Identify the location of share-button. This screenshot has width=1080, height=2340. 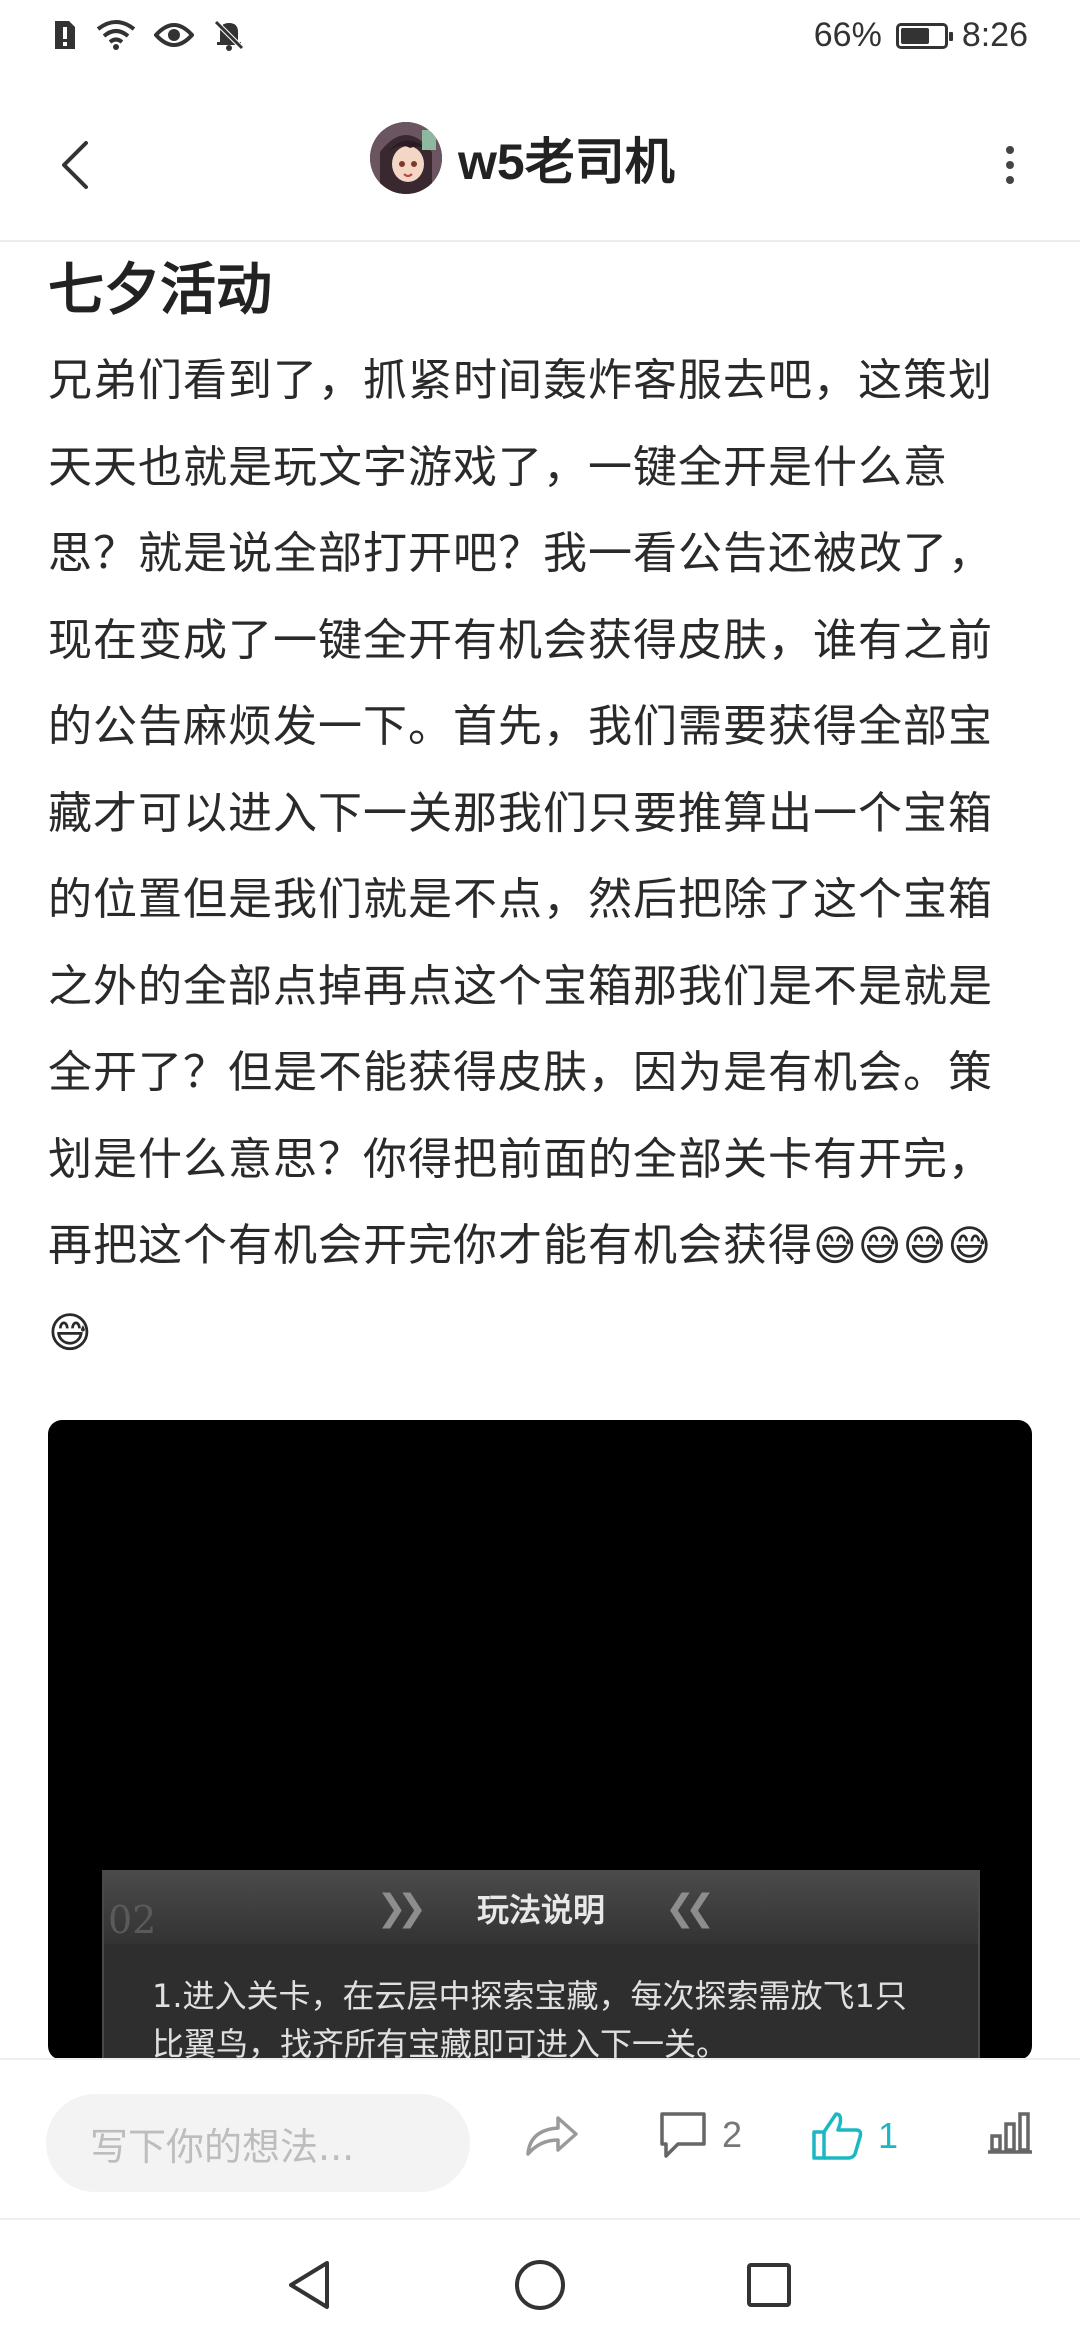
(552, 2134).